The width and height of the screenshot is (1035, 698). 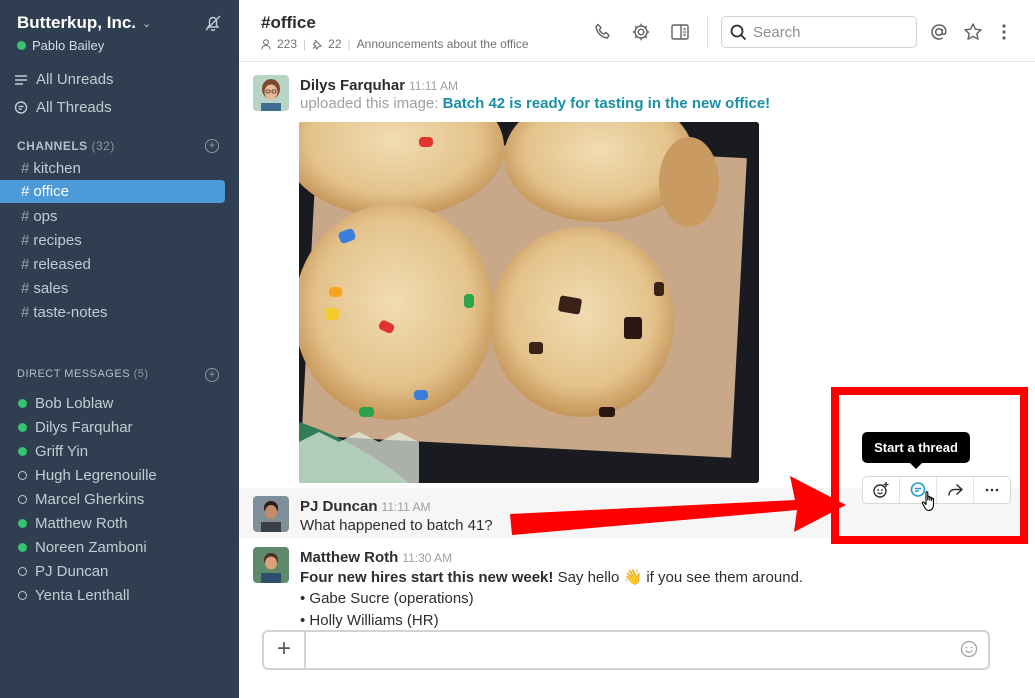 I want to click on tooltip: Start a thread, so click(x=916, y=450).